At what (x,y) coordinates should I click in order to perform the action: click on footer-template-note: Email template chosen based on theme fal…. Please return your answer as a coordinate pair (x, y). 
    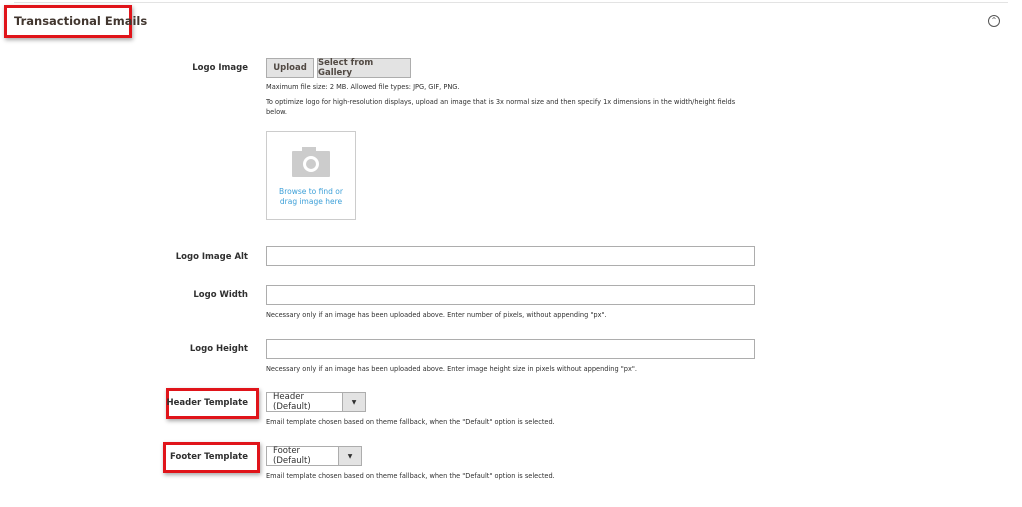
    Looking at the image, I should click on (410, 476).